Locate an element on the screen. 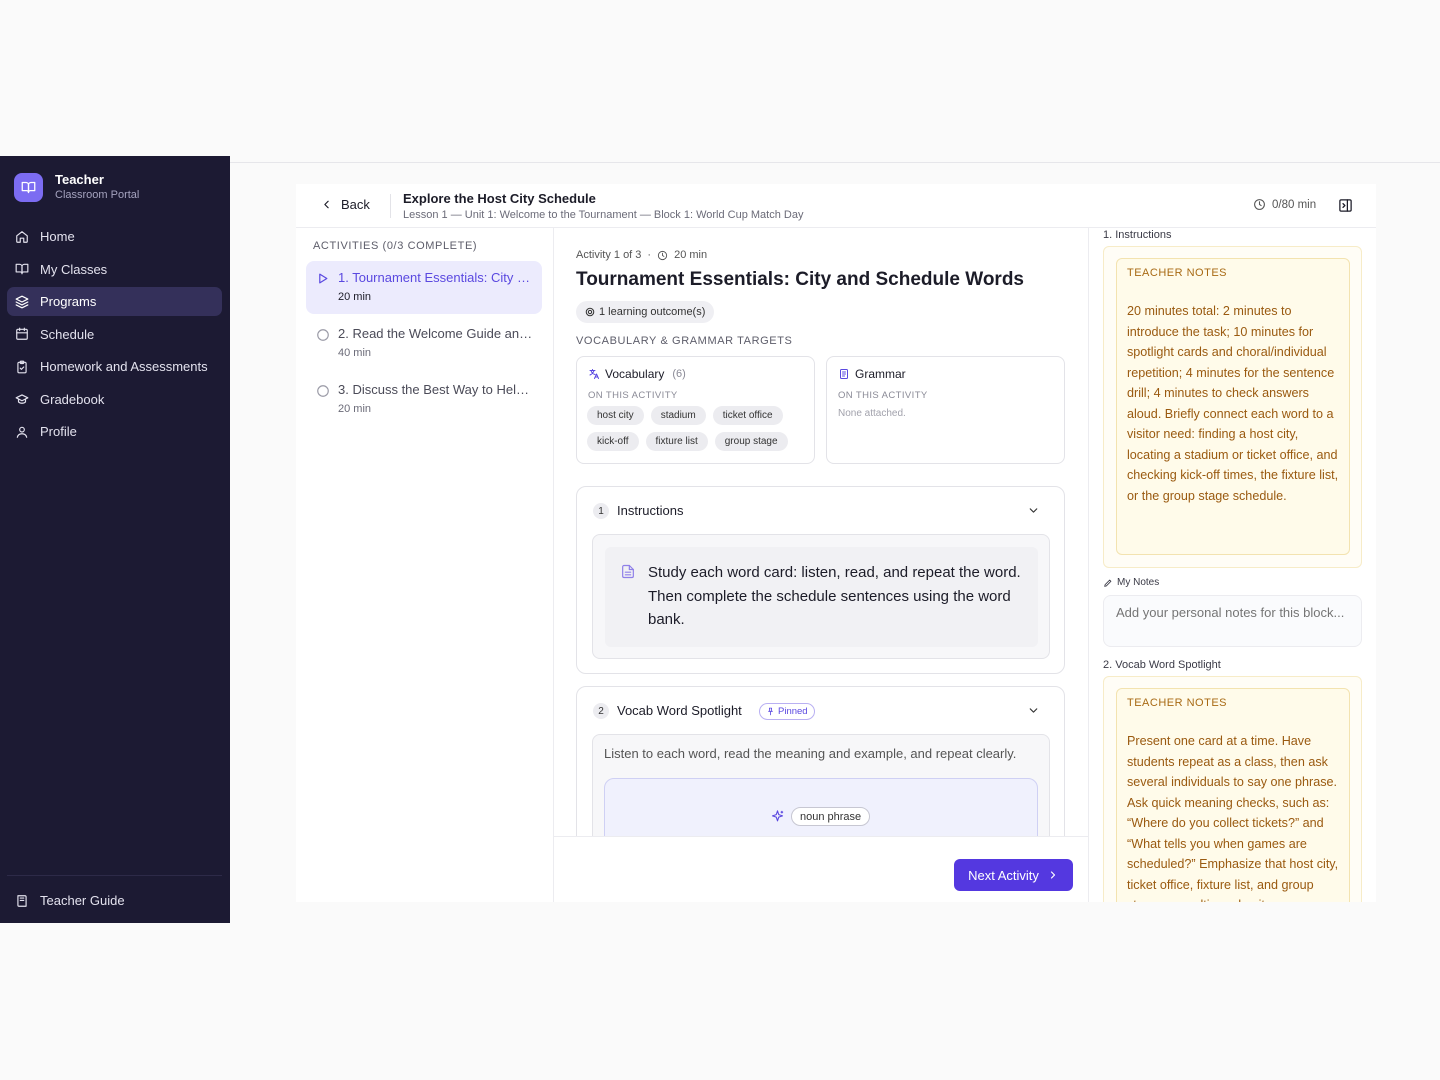 The image size is (1440, 1080). grammar-empty: None attached. is located at coordinates (872, 413).